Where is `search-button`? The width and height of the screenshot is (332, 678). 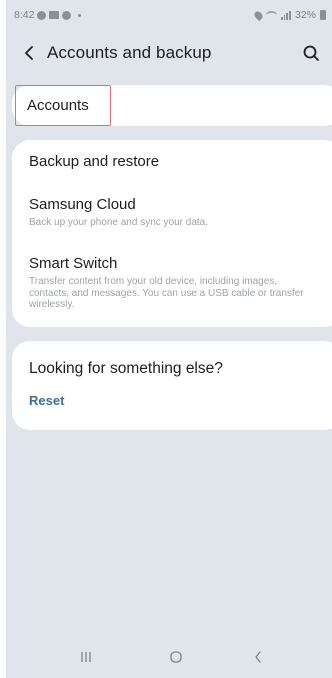 search-button is located at coordinates (311, 53).